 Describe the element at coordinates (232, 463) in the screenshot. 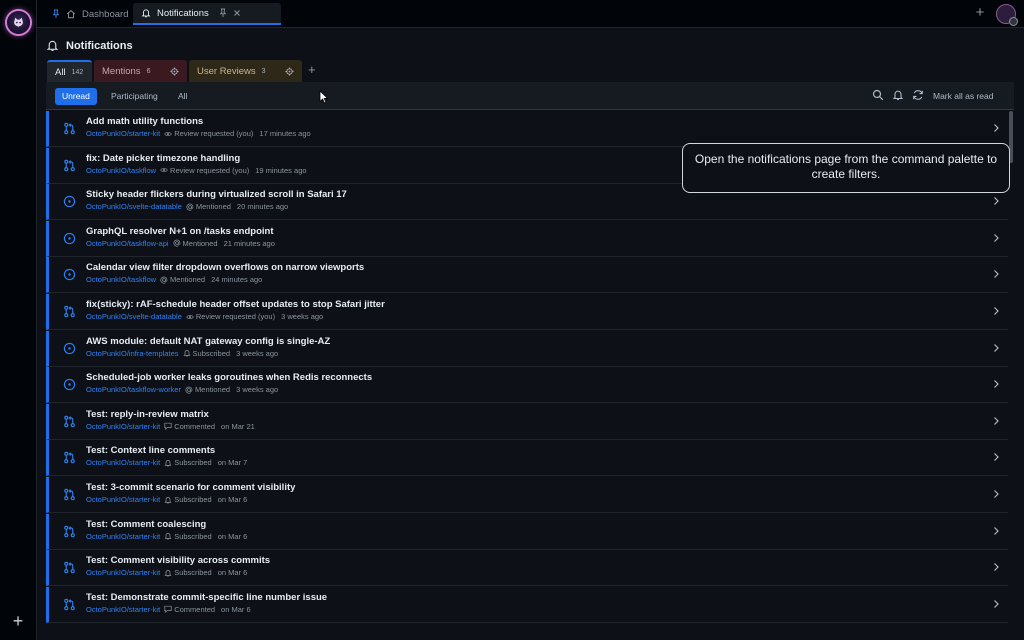

I see `notification-time: on Mar 7` at that location.